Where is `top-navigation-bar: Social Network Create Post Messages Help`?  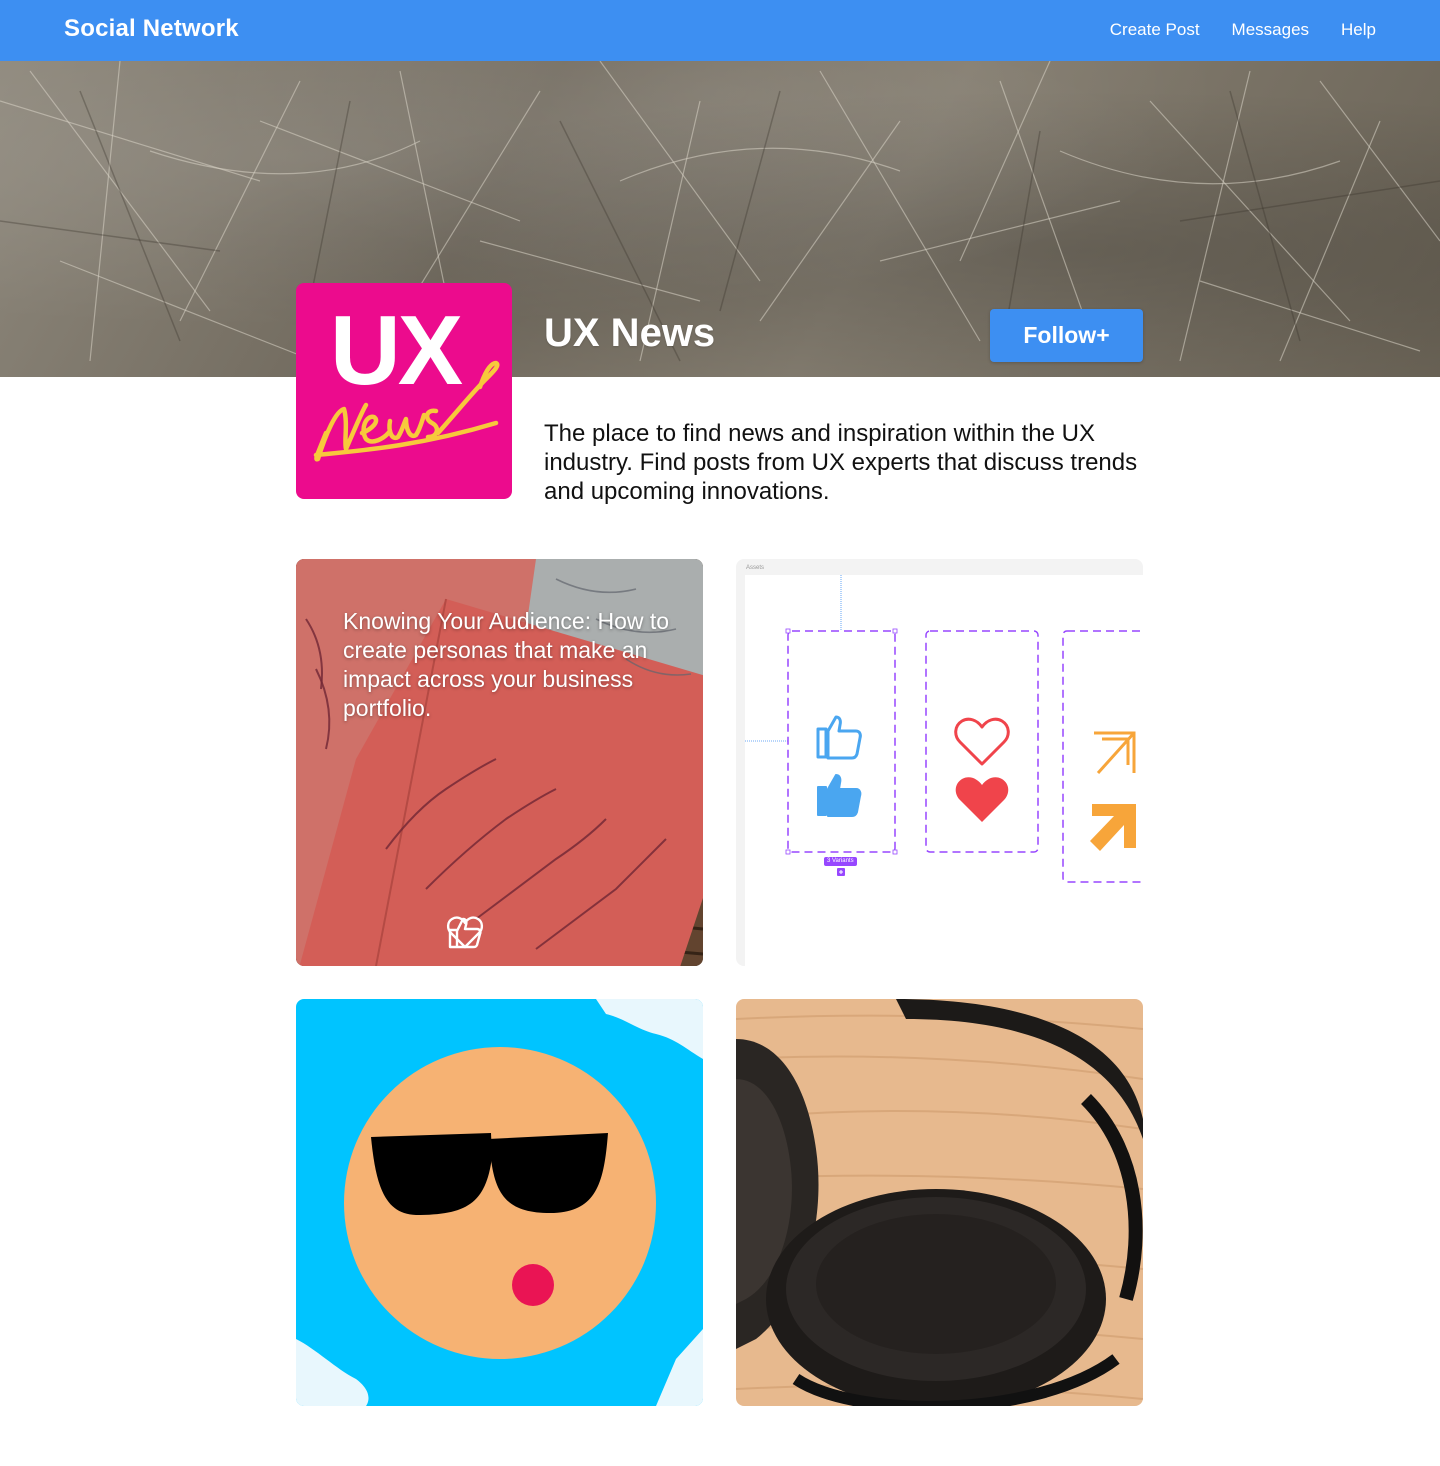 top-navigation-bar: Social Network Create Post Messages Help is located at coordinates (720, 30).